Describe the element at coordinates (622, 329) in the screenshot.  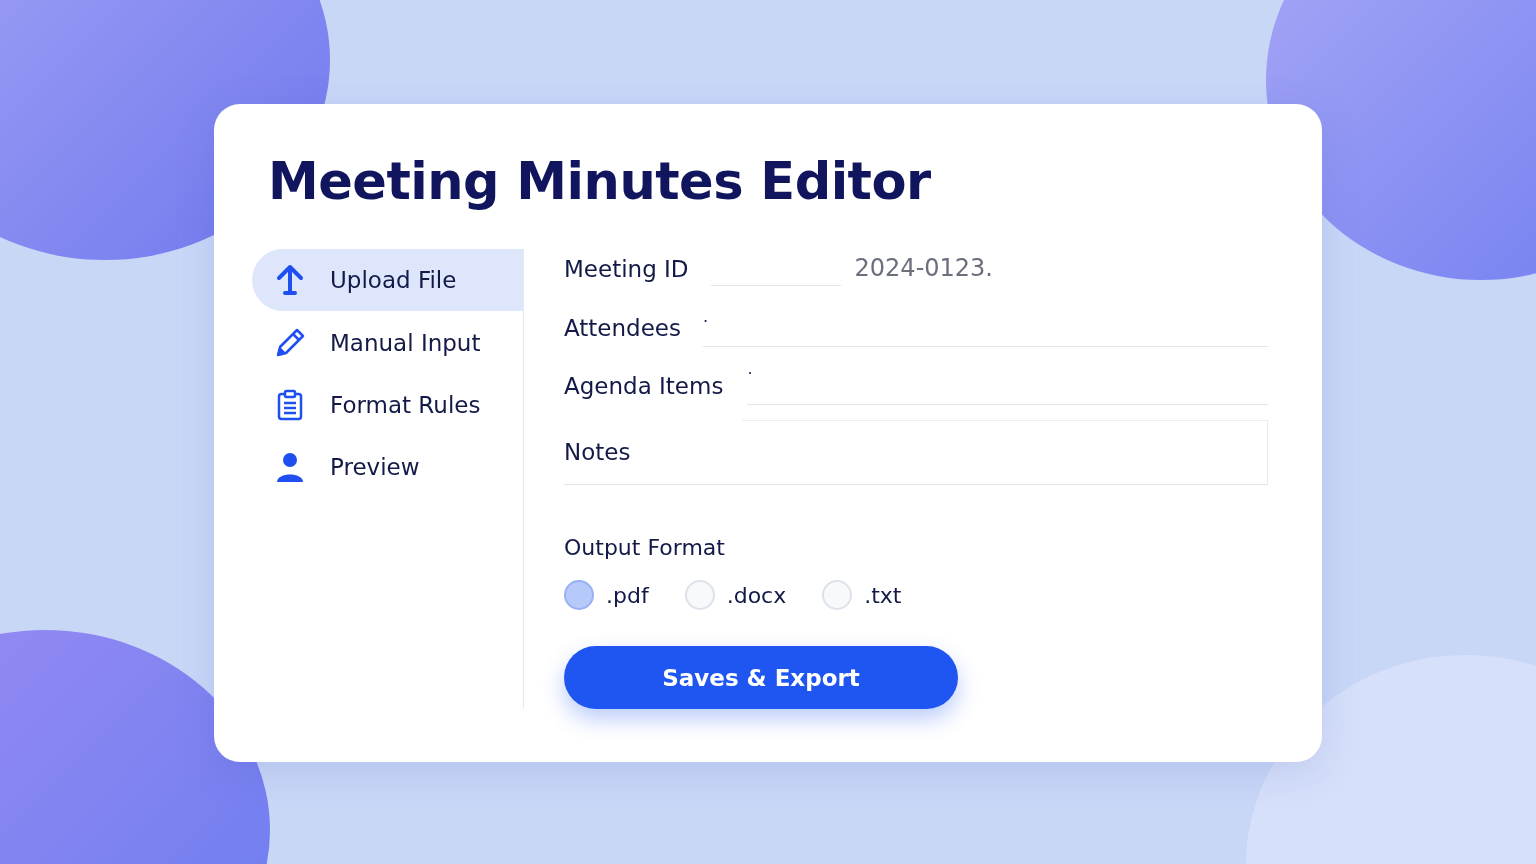
I see `field-label: Attendees` at that location.